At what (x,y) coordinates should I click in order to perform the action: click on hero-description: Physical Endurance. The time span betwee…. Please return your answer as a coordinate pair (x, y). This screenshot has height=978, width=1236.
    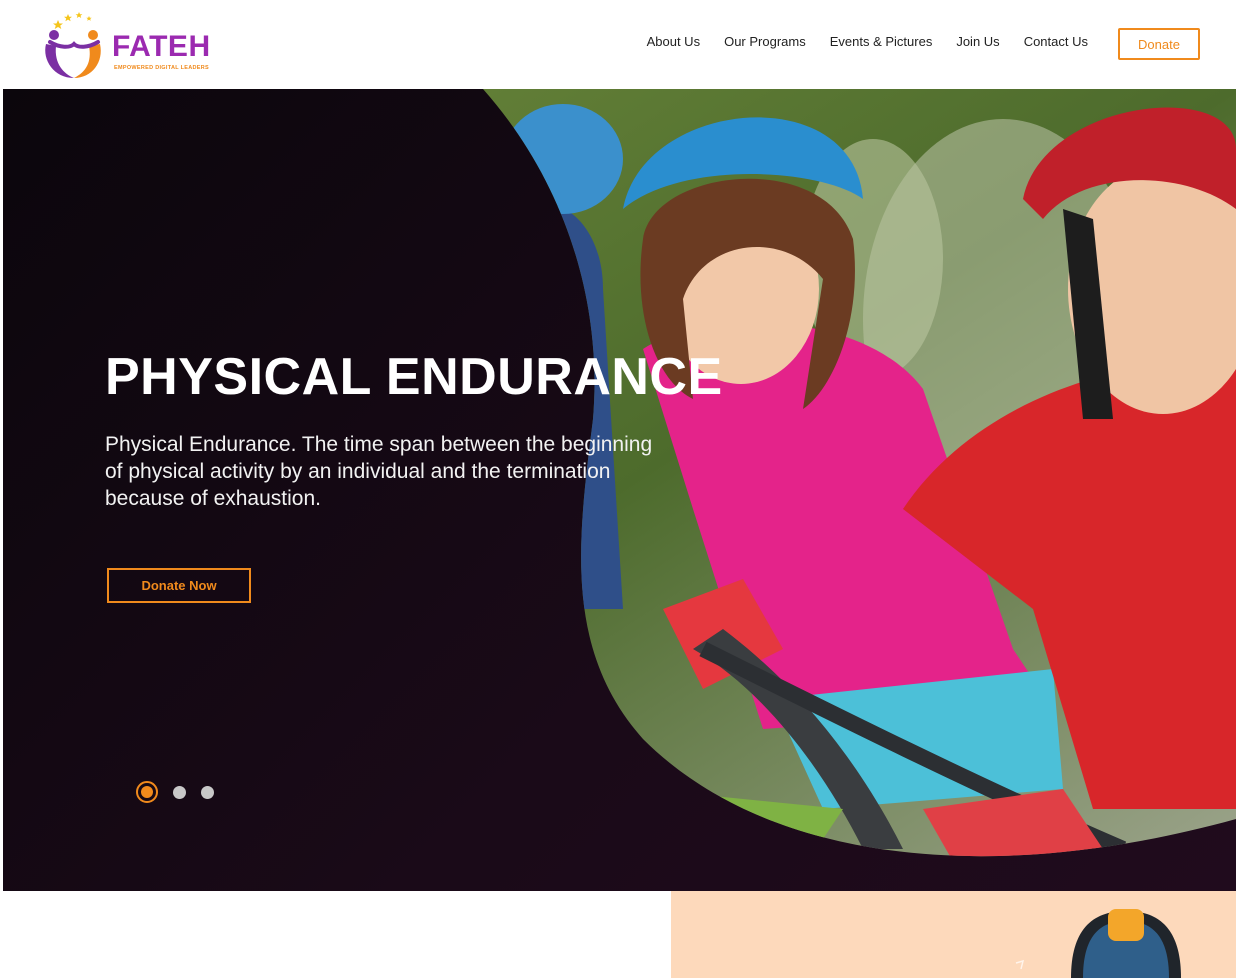
    Looking at the image, I should click on (379, 471).